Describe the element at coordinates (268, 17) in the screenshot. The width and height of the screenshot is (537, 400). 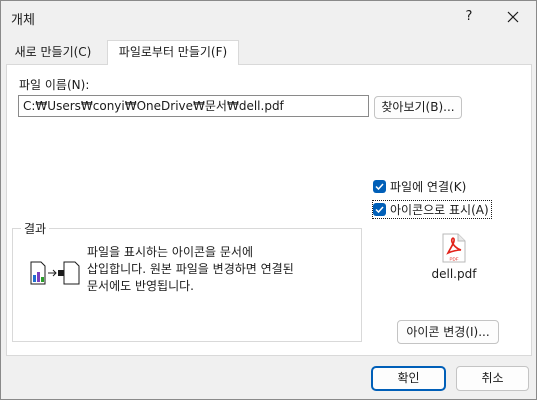
I see `title-bar: 개체 ?` at that location.